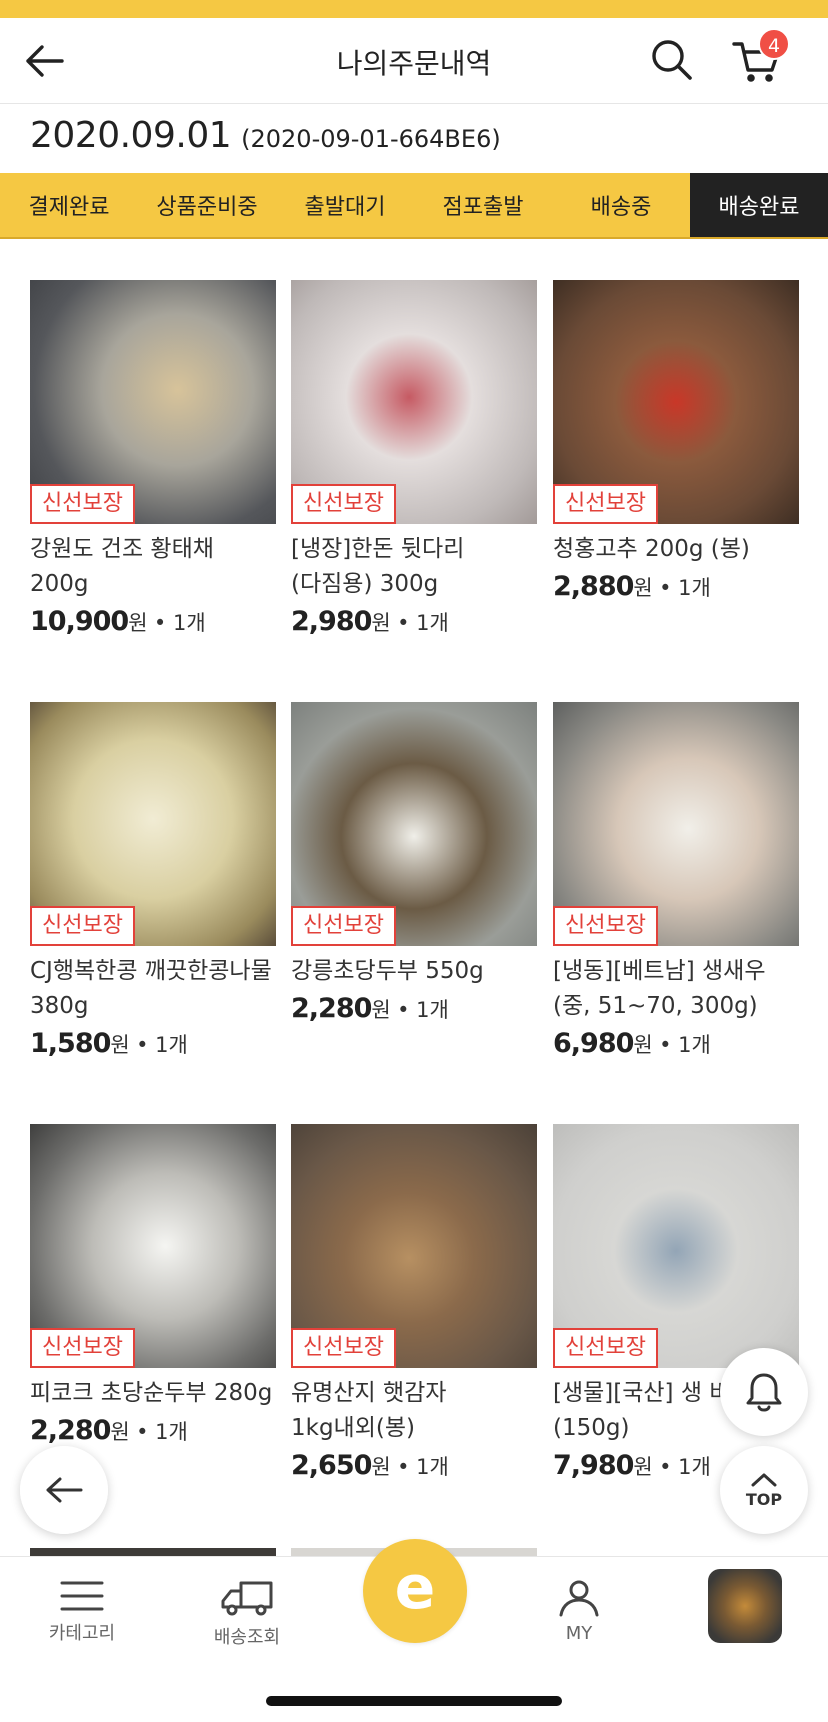  I want to click on search-button, so click(672, 60).